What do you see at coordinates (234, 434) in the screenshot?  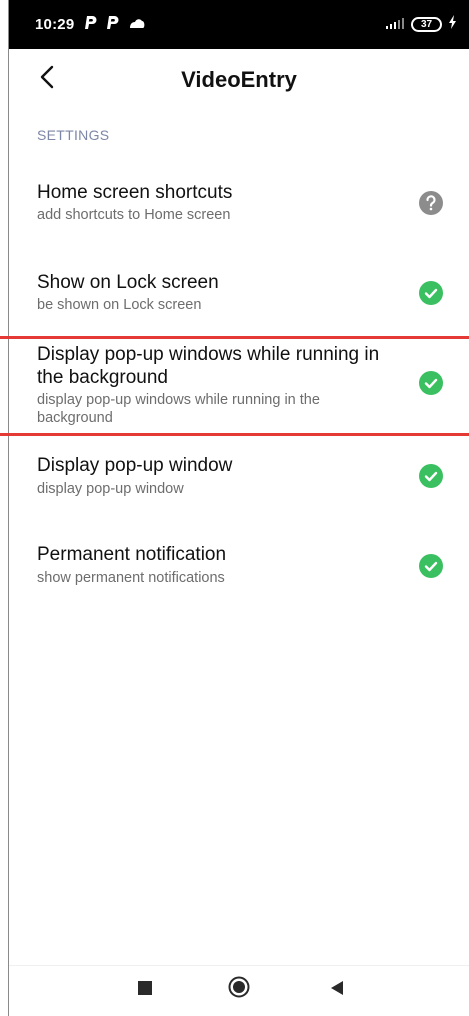 I see `highlight-line-bottom` at bounding box center [234, 434].